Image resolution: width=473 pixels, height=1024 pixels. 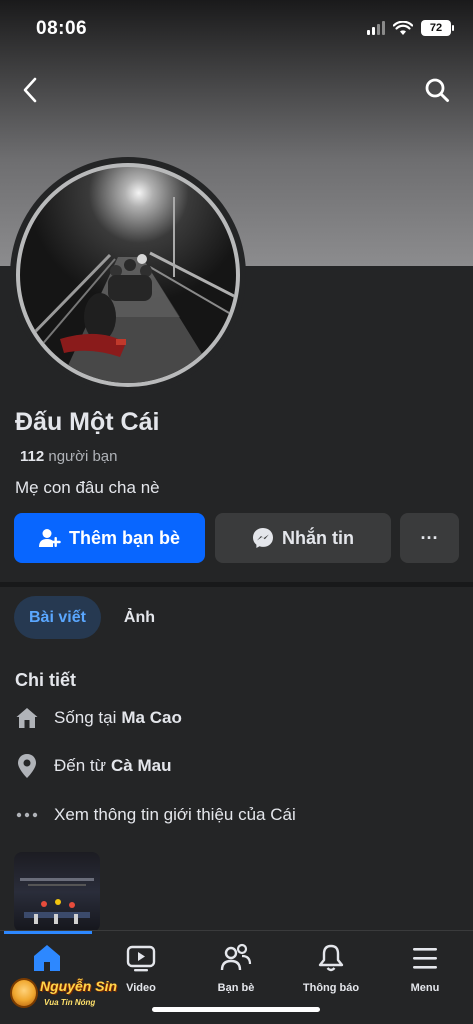 What do you see at coordinates (49, 538) in the screenshot?
I see `add-friend-icon` at bounding box center [49, 538].